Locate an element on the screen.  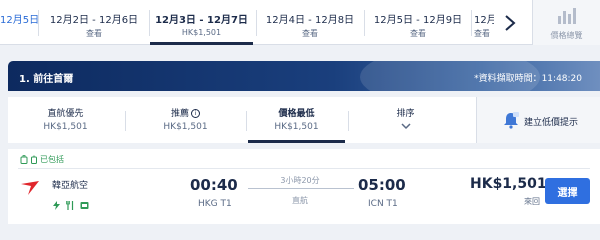
price-graph-button: 價格總覽 is located at coordinates (566, 22).